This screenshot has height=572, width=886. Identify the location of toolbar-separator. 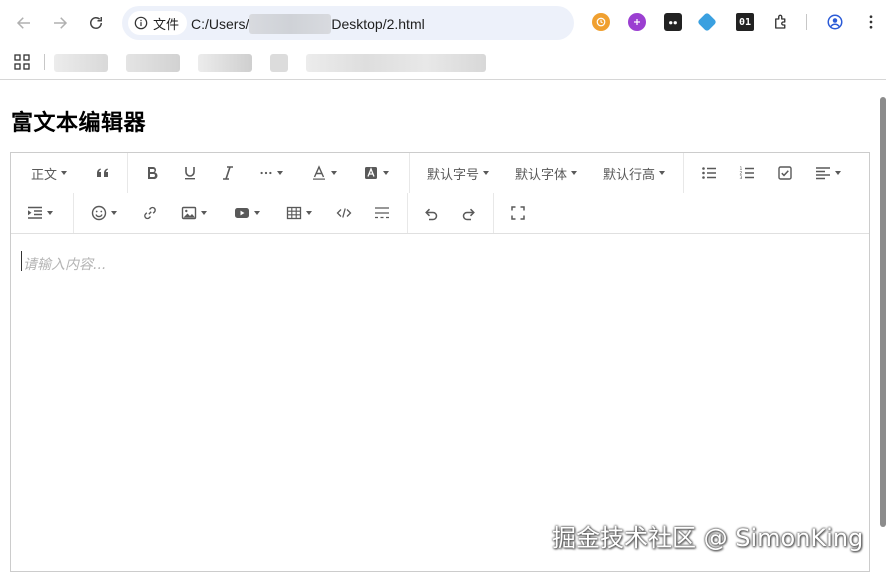
(806, 22).